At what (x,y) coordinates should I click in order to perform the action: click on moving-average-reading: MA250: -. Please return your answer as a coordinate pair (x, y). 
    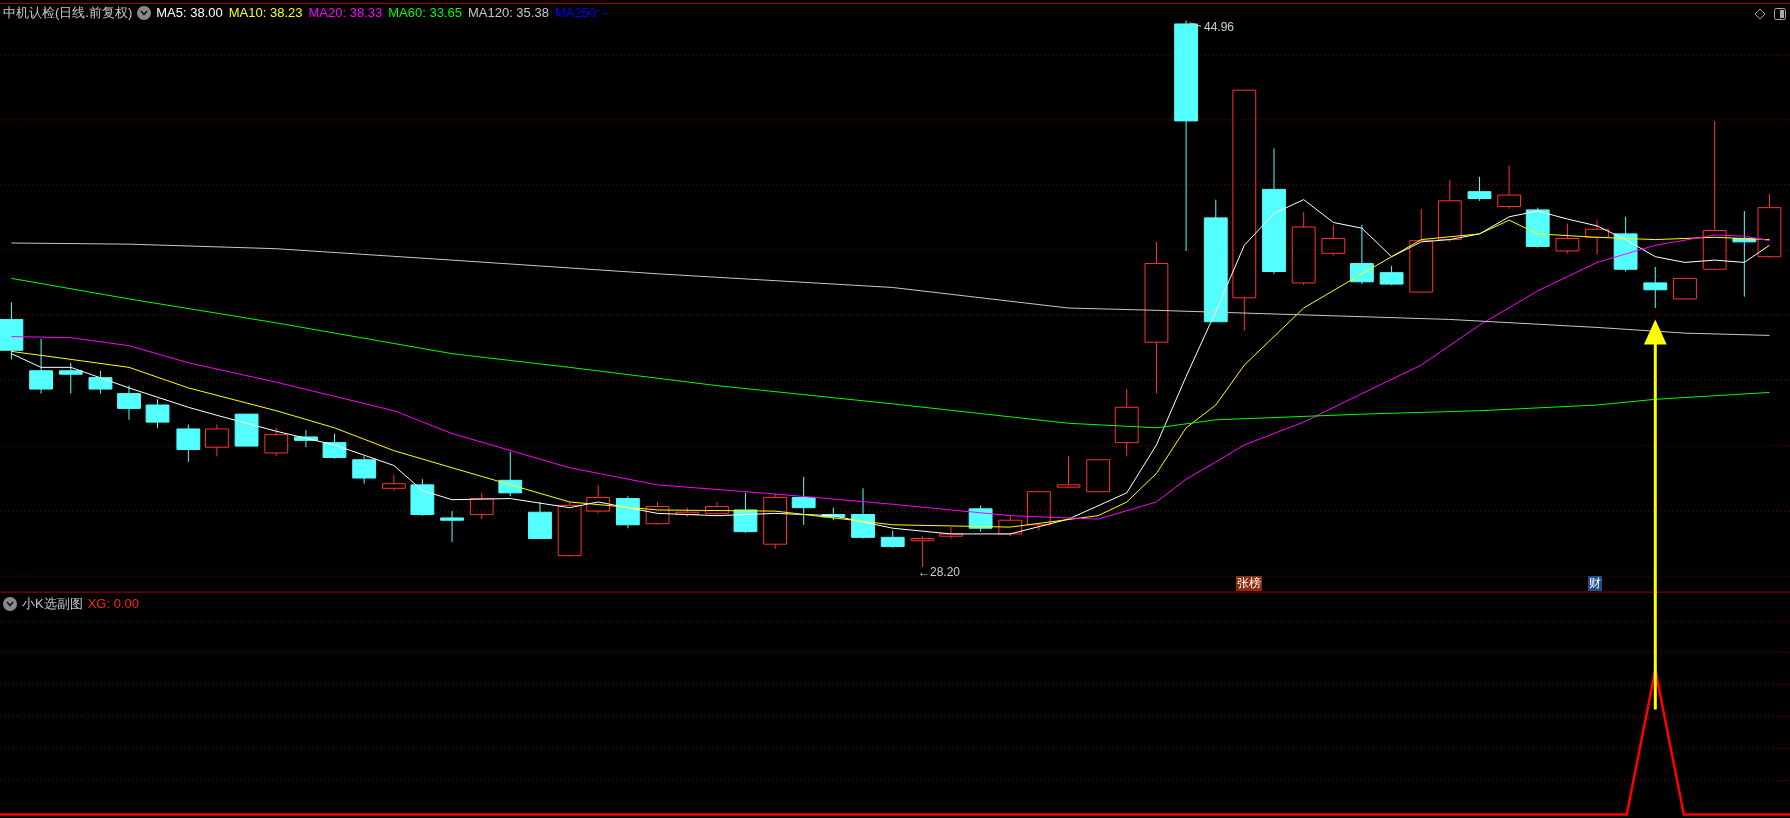
    Looking at the image, I should click on (581, 13).